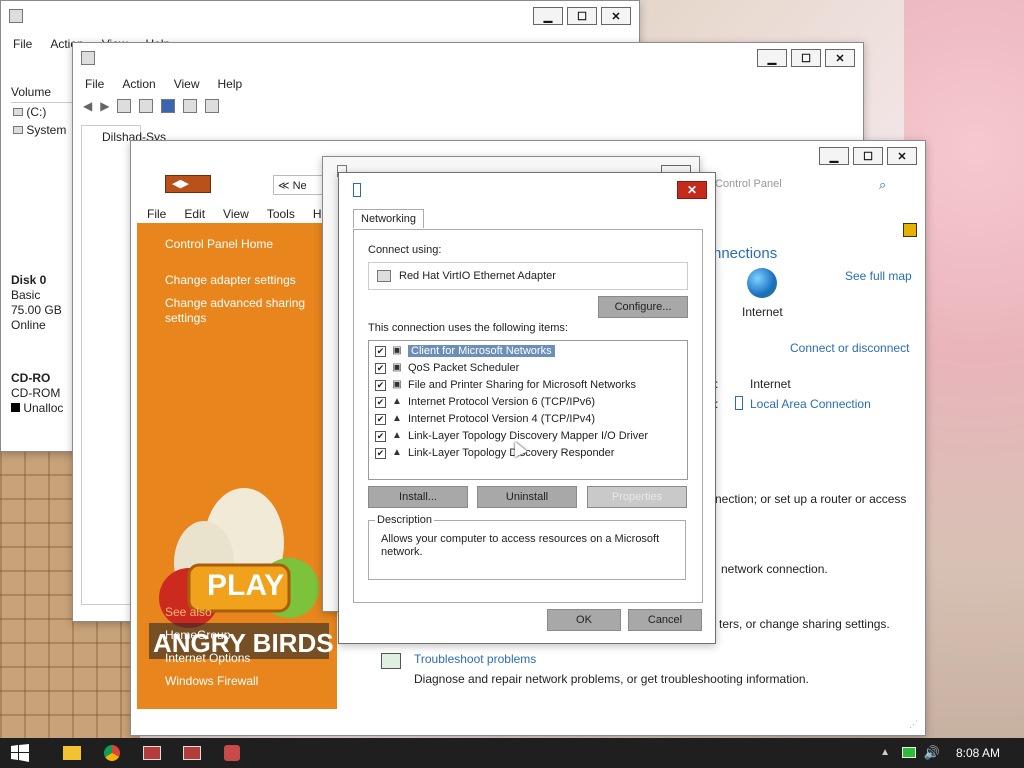 The width and height of the screenshot is (1024, 768). What do you see at coordinates (18, 130) in the screenshot?
I see `drive-icon` at bounding box center [18, 130].